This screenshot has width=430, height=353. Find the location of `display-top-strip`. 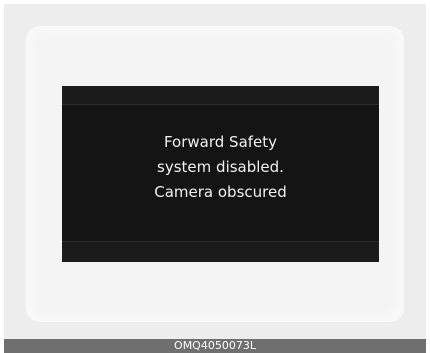

display-top-strip is located at coordinates (220, 95).